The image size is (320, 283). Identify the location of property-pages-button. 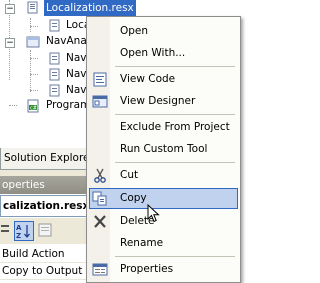
(46, 231).